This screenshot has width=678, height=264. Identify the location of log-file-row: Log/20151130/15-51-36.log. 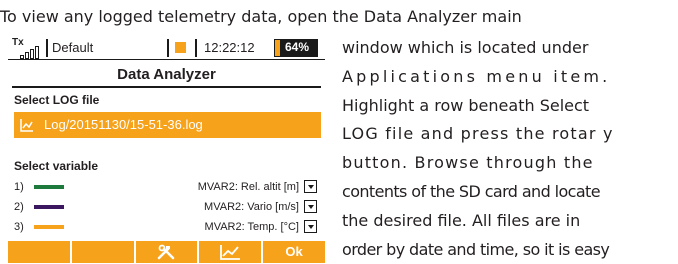
(167, 125).